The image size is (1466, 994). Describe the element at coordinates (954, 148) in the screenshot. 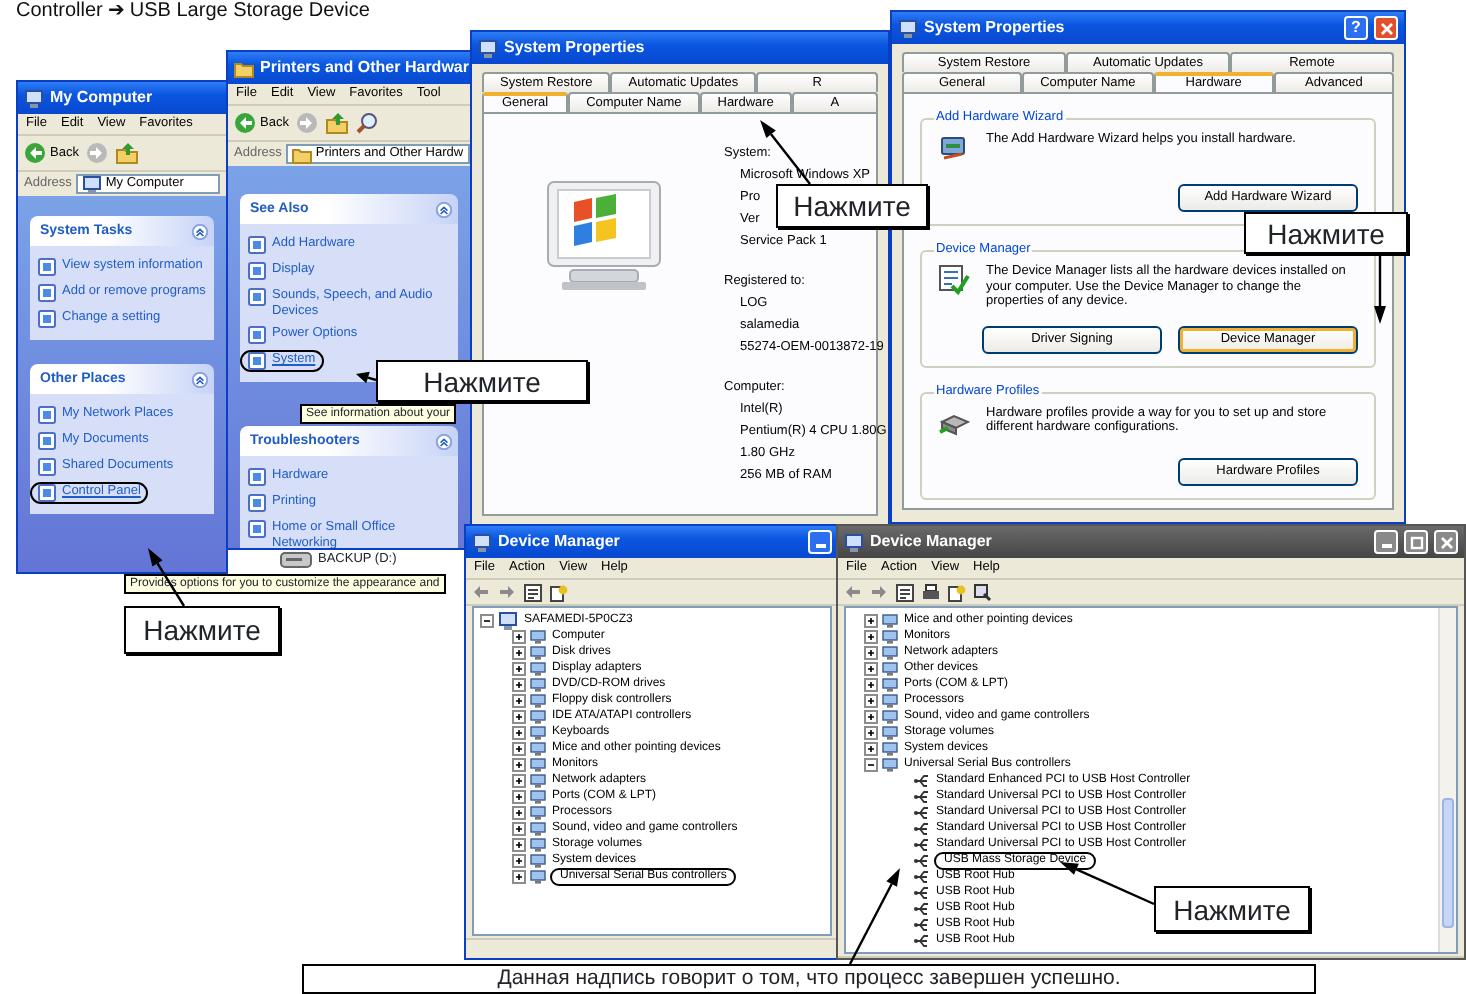

I see `hardware-wizard-icon` at that location.